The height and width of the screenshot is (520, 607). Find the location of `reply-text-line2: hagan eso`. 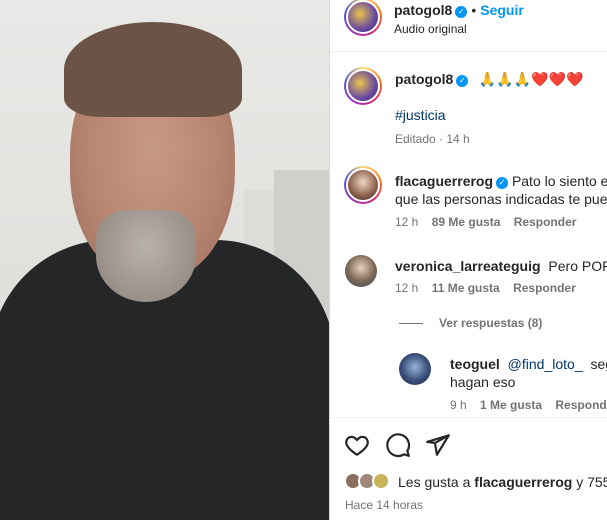

reply-text-line2: hagan eso is located at coordinates (483, 382).